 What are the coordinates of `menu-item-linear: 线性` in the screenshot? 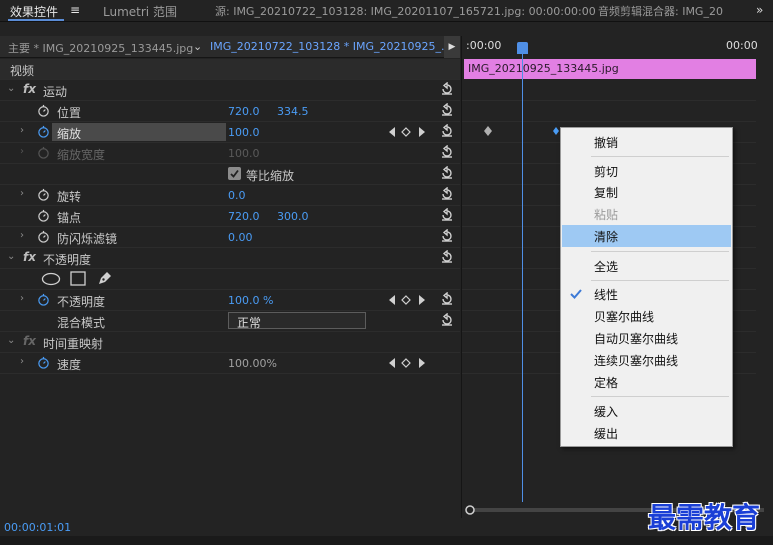 It's located at (646, 294).